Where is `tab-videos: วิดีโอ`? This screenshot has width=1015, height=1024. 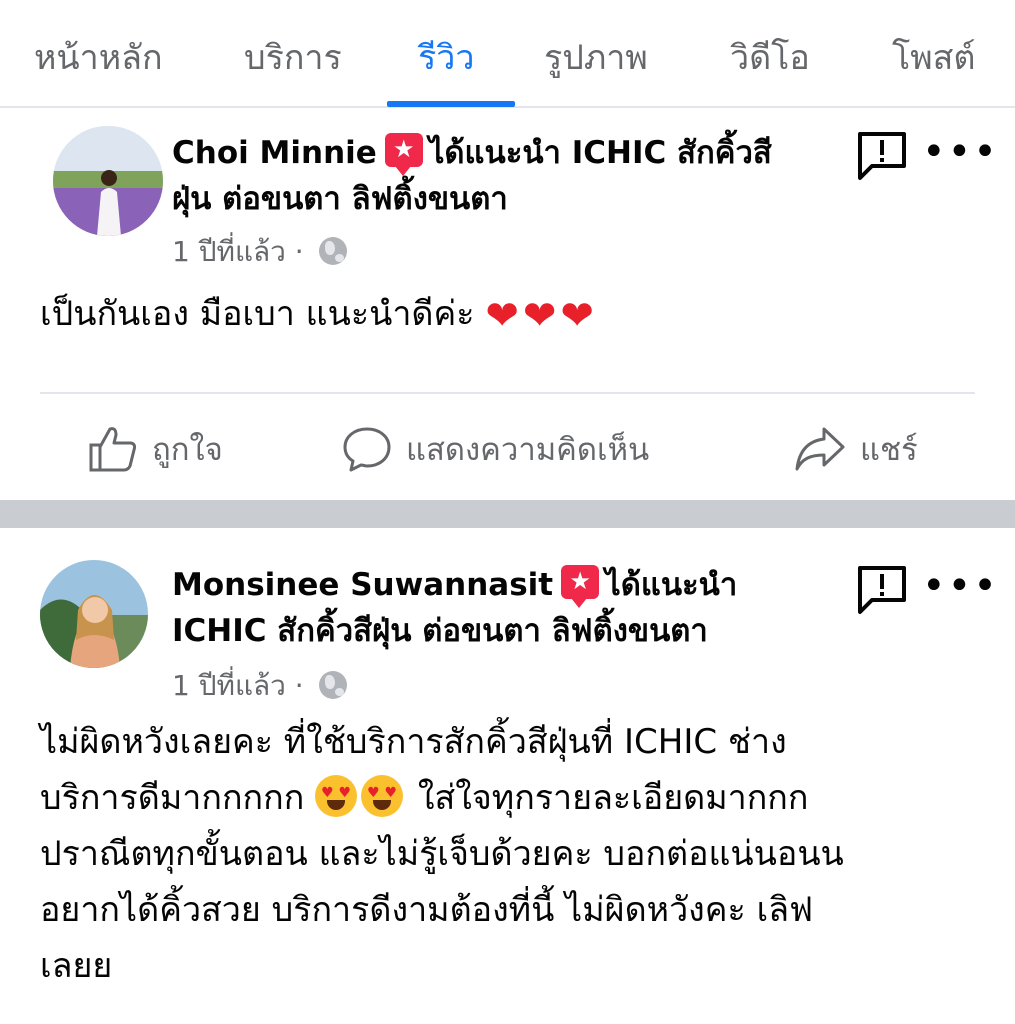 tab-videos: วิดีโอ is located at coordinates (770, 57).